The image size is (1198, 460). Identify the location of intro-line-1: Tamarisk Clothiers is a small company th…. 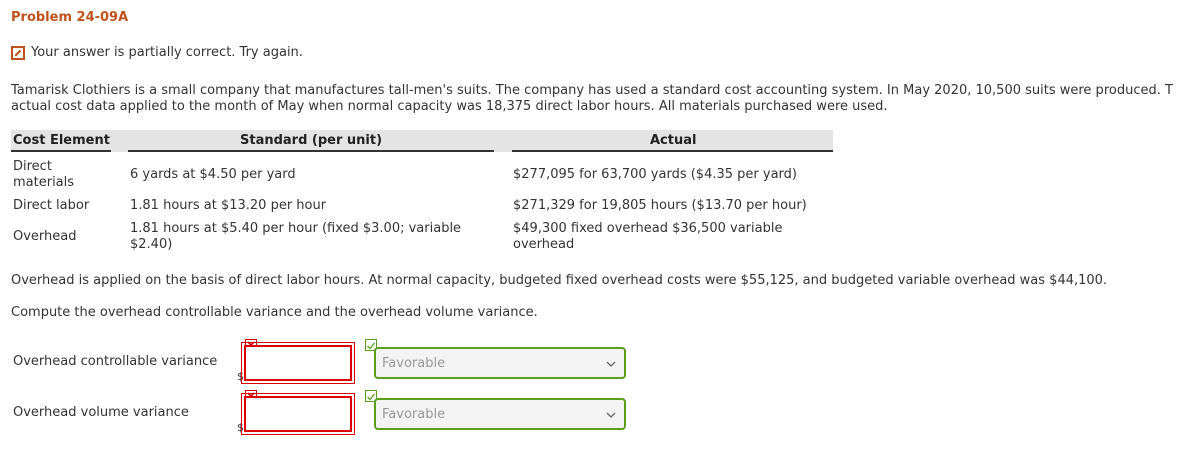
(592, 90).